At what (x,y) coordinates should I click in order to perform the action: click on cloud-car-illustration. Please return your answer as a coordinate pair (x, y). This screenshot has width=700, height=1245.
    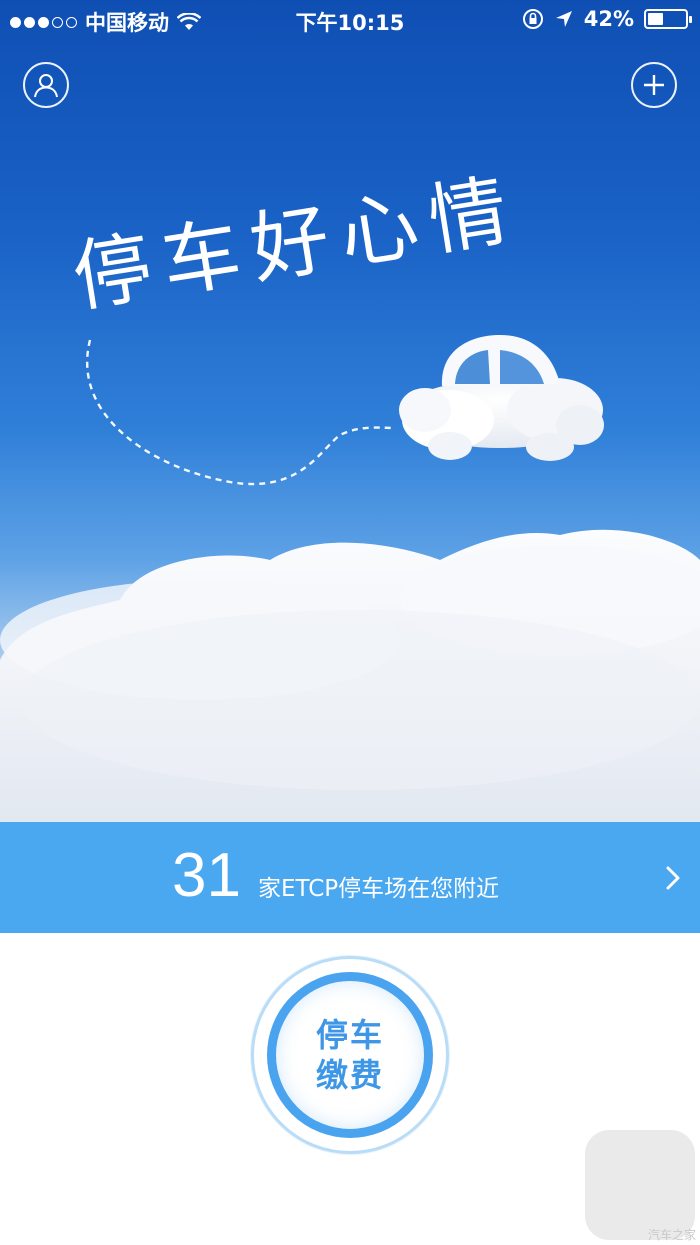
    Looking at the image, I should click on (501, 398).